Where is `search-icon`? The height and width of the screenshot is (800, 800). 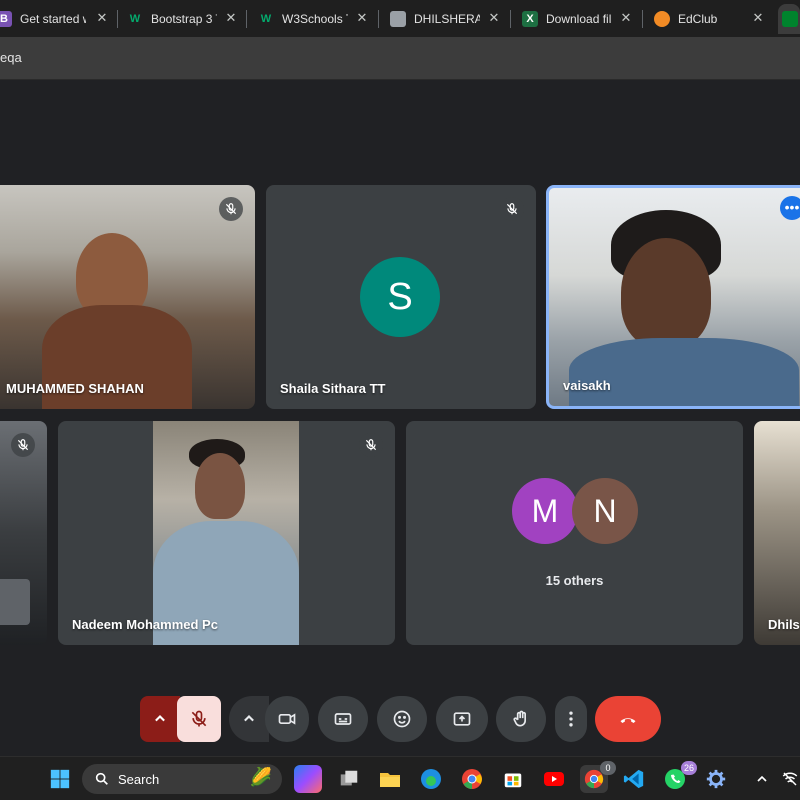
search-icon is located at coordinates (101, 778).